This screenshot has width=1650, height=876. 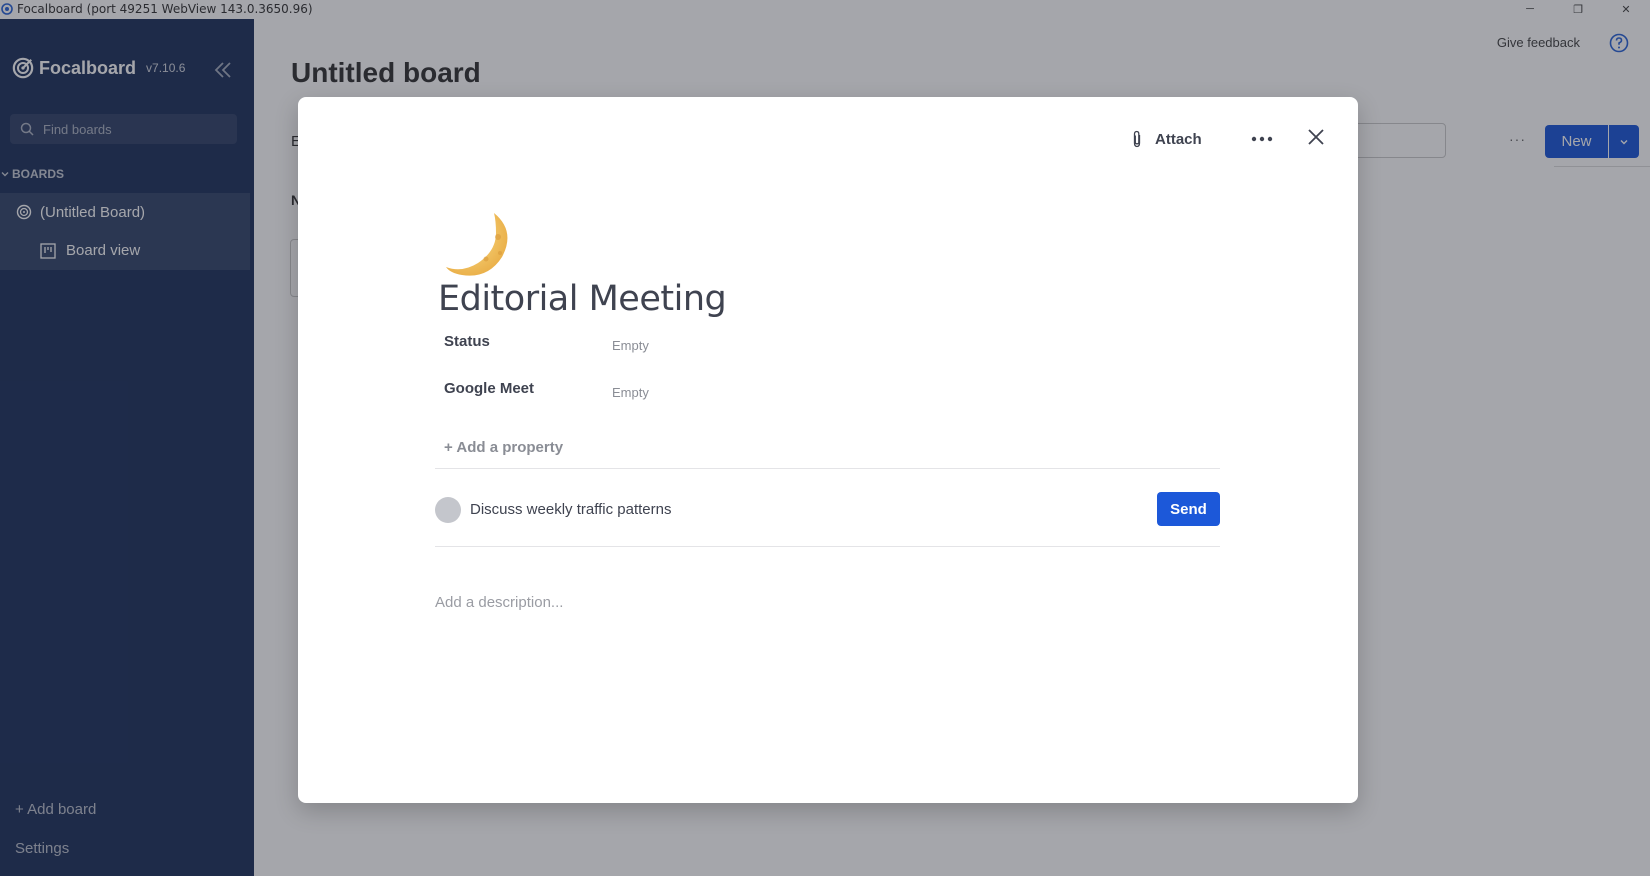 What do you see at coordinates (1178, 139) in the screenshot?
I see `attach-label: Attach` at bounding box center [1178, 139].